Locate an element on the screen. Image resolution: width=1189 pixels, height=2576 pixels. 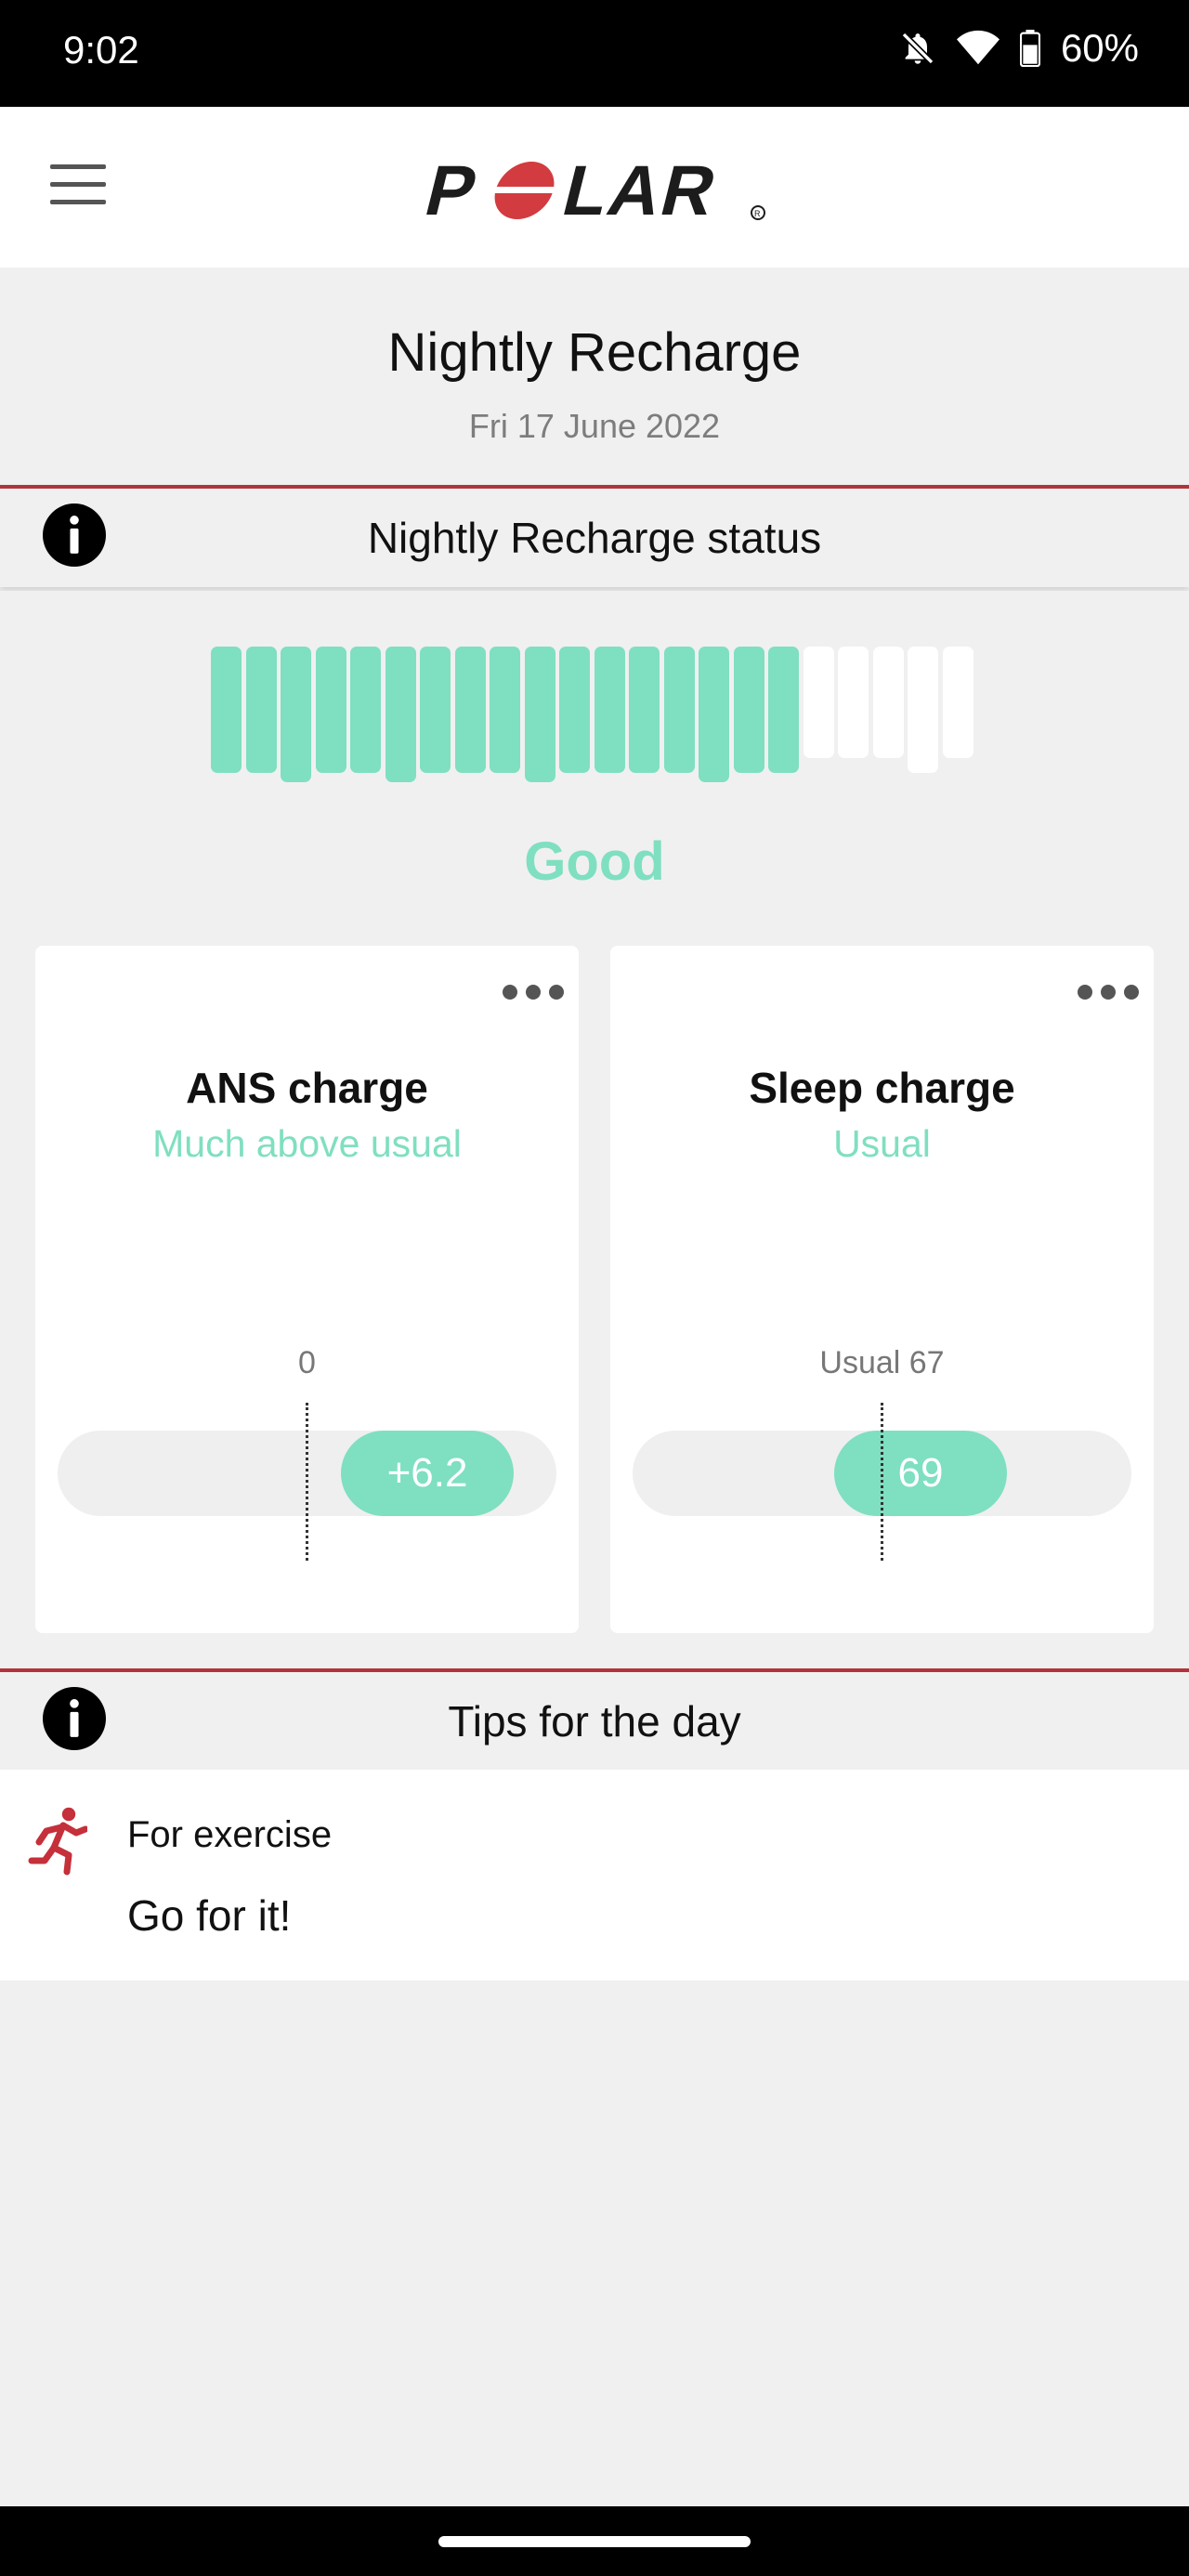
status-bar: 9:02 60% is located at coordinates (594, 53).